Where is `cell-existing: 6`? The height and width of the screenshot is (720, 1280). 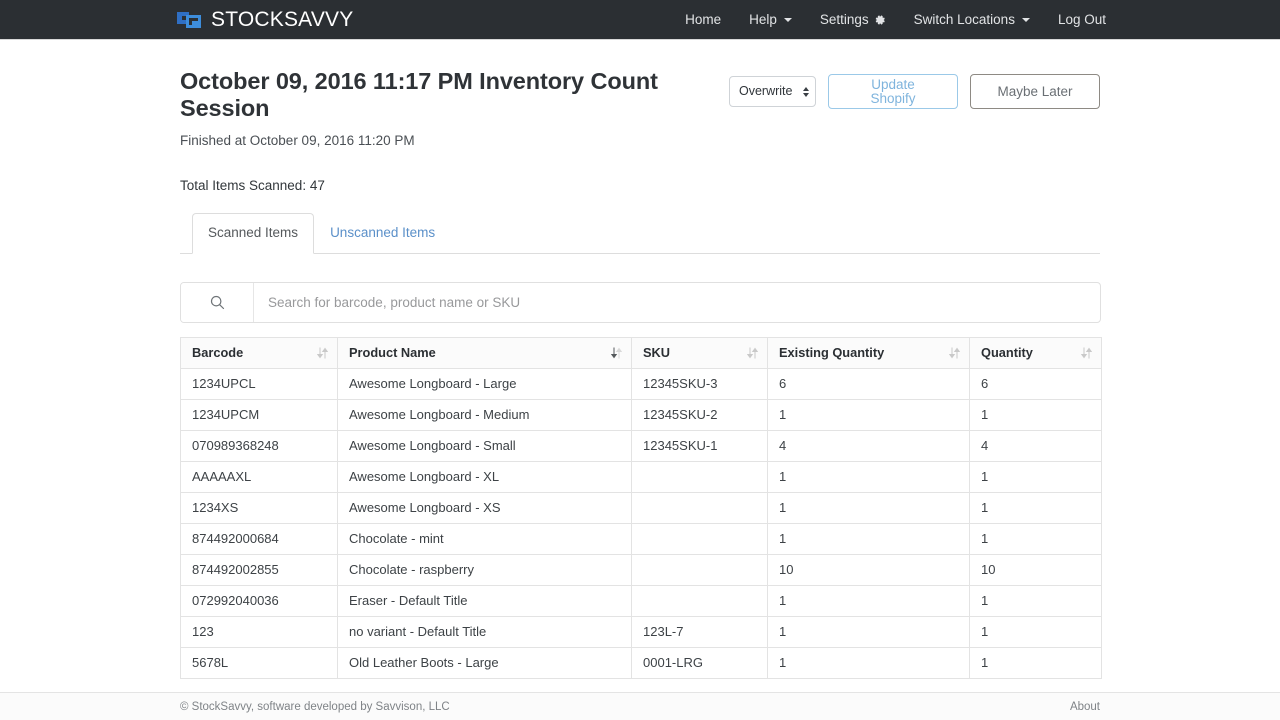
cell-existing: 6 is located at coordinates (868, 383).